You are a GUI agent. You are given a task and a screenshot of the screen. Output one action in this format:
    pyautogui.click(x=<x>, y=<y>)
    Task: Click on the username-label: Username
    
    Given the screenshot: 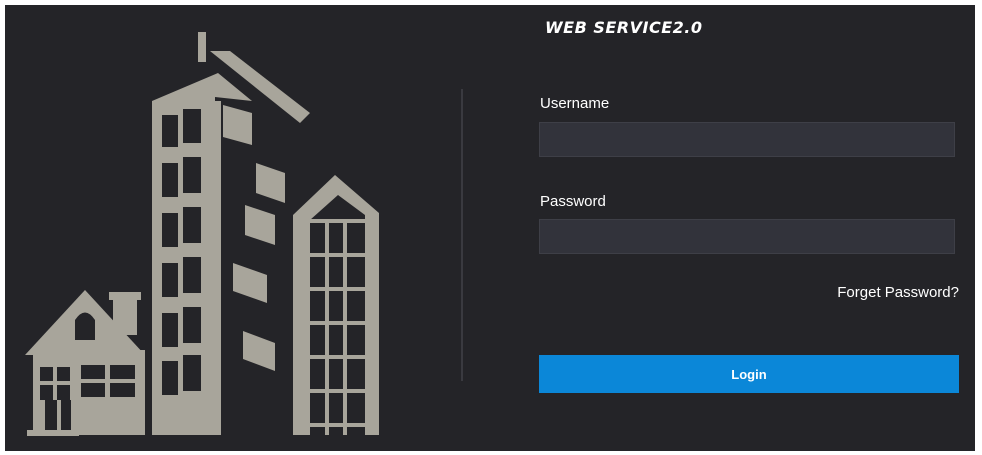 What is the action you would take?
    pyautogui.click(x=575, y=103)
    